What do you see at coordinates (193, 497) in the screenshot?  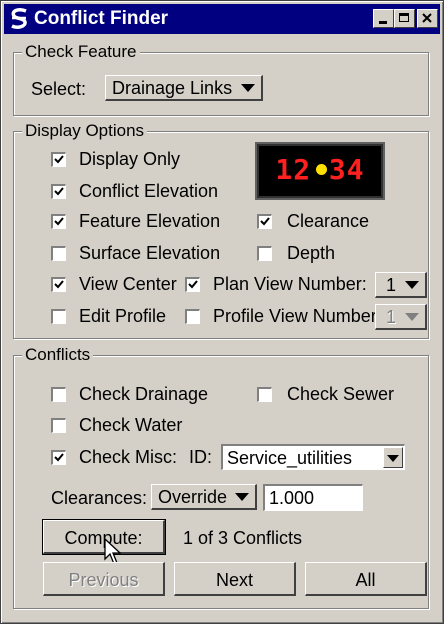 I see `clearances-mode-value: Override` at bounding box center [193, 497].